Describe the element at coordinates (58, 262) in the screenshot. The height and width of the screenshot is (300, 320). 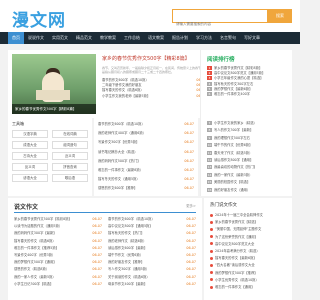
I see `list-item: 我的梦想作文500字【通用】 06-07` at that location.